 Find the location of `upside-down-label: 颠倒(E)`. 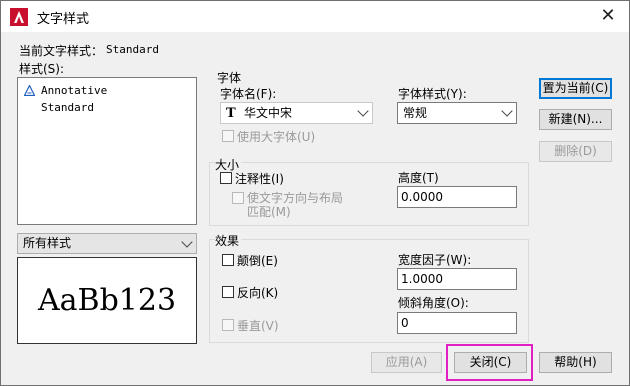

upside-down-label: 颠倒(E) is located at coordinates (257, 261).